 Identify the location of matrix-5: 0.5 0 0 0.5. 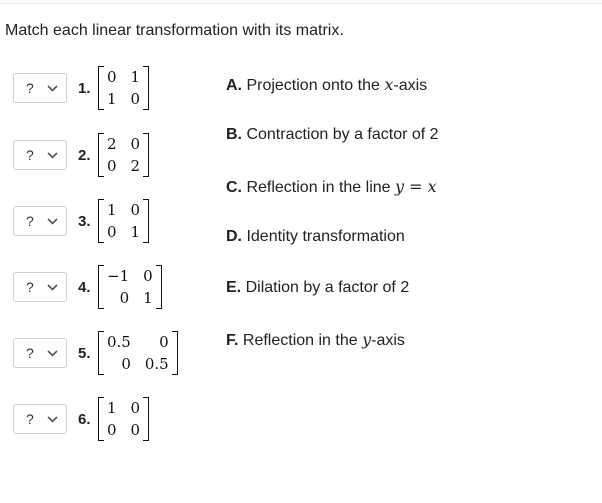
(138, 353).